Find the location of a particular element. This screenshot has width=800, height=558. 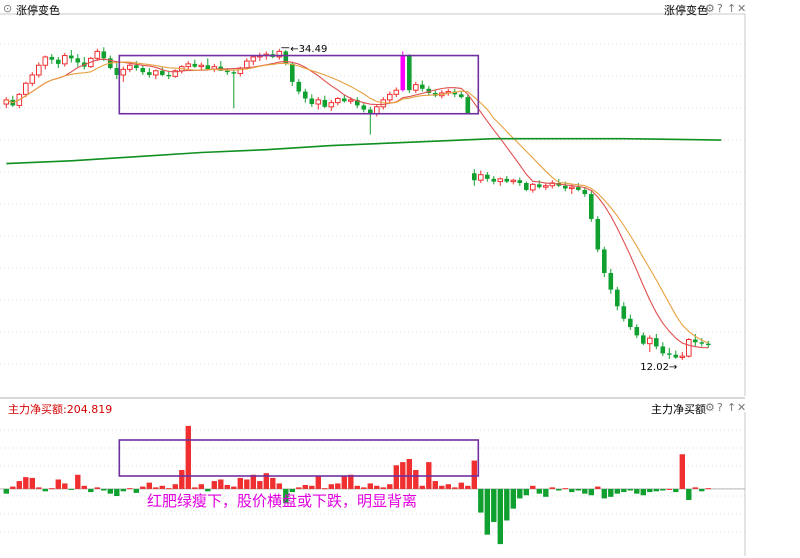

main-force-value-label: 主力净买额:204.819 is located at coordinates (60, 409).